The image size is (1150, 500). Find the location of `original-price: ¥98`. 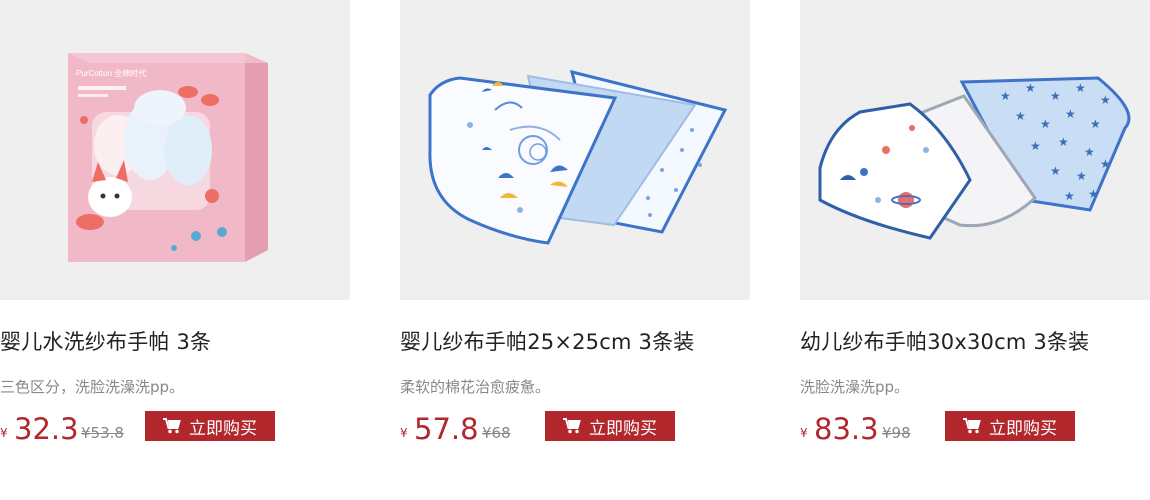

original-price: ¥98 is located at coordinates (896, 433).